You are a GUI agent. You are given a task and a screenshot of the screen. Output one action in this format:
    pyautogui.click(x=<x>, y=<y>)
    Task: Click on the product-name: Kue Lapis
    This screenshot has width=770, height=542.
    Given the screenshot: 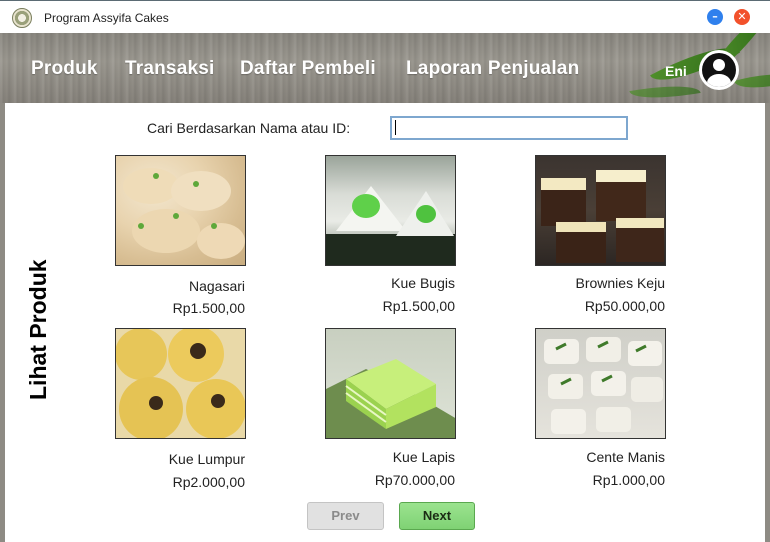 What is the action you would take?
    pyautogui.click(x=423, y=457)
    